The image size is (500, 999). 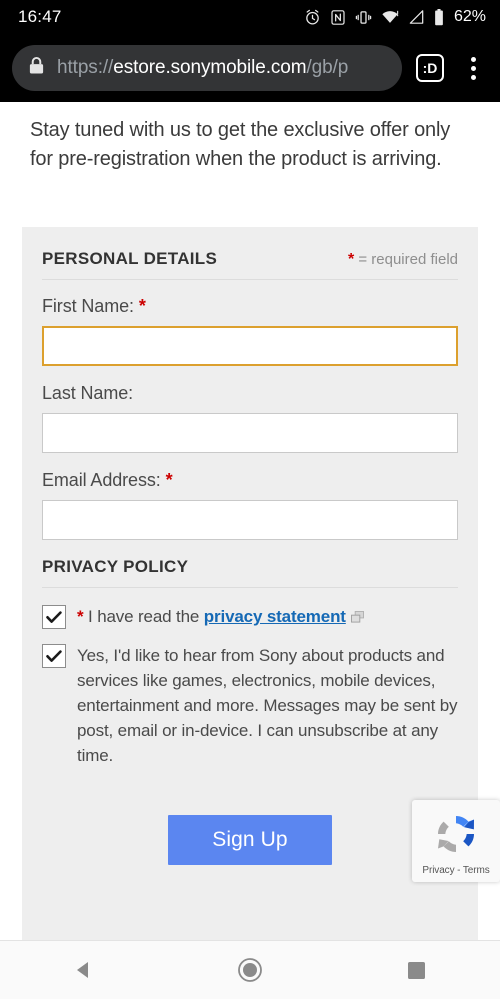 What do you see at coordinates (83, 970) in the screenshot?
I see `back-icon` at bounding box center [83, 970].